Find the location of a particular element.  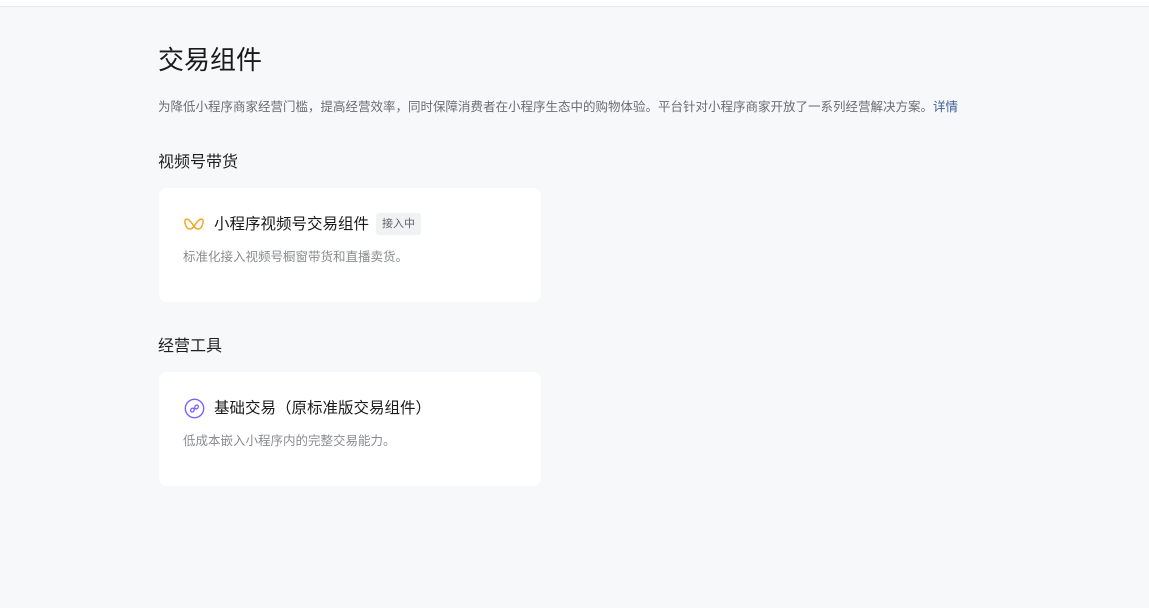

channels-icon is located at coordinates (194, 224).